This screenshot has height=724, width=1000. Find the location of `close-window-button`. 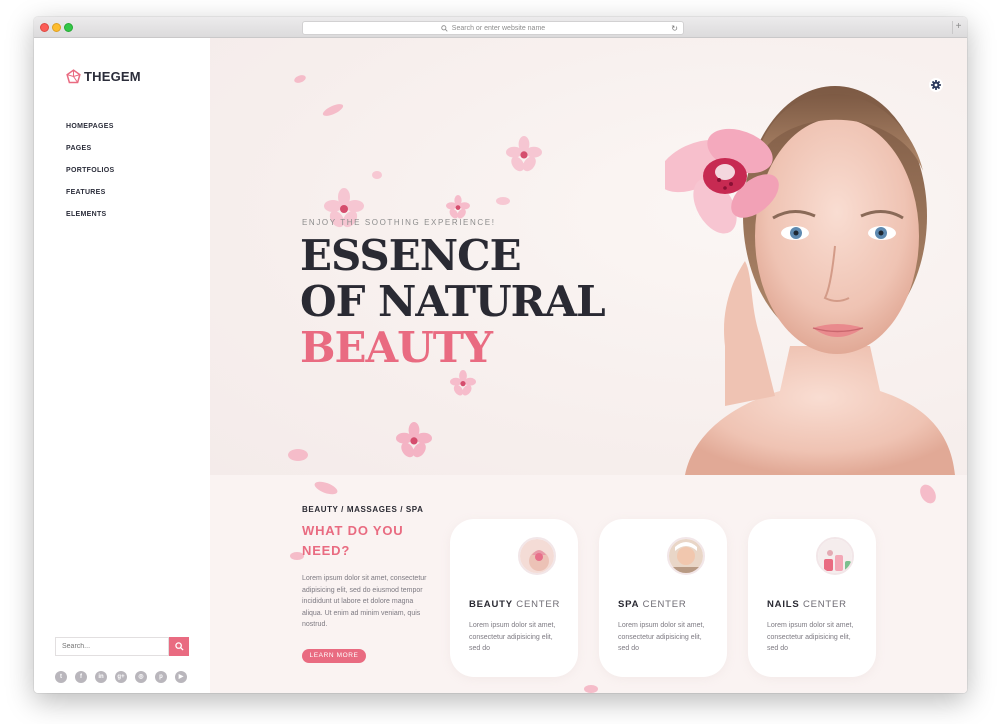

close-window-button is located at coordinates (44, 27).